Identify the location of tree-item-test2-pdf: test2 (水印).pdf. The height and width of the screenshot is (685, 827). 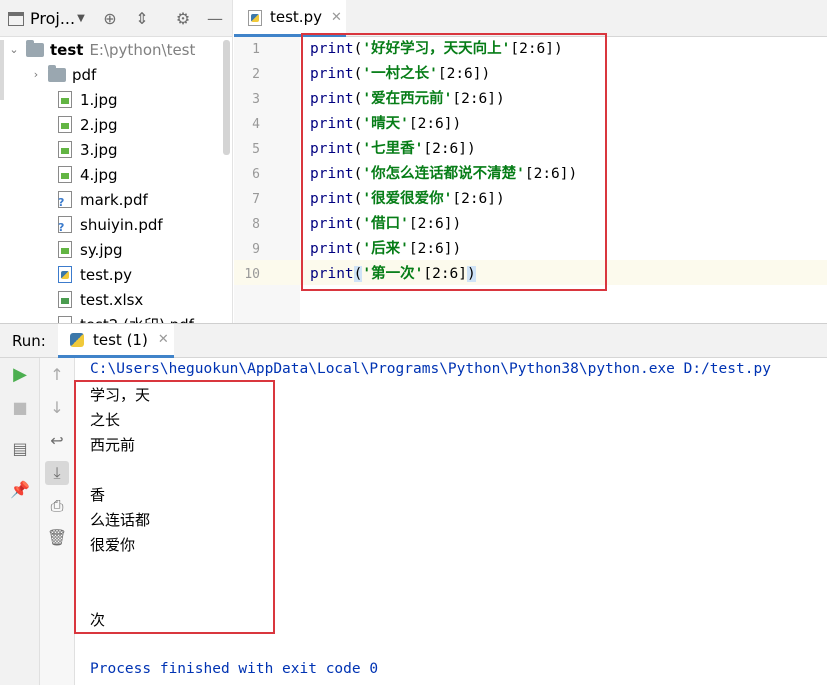
(145, 317).